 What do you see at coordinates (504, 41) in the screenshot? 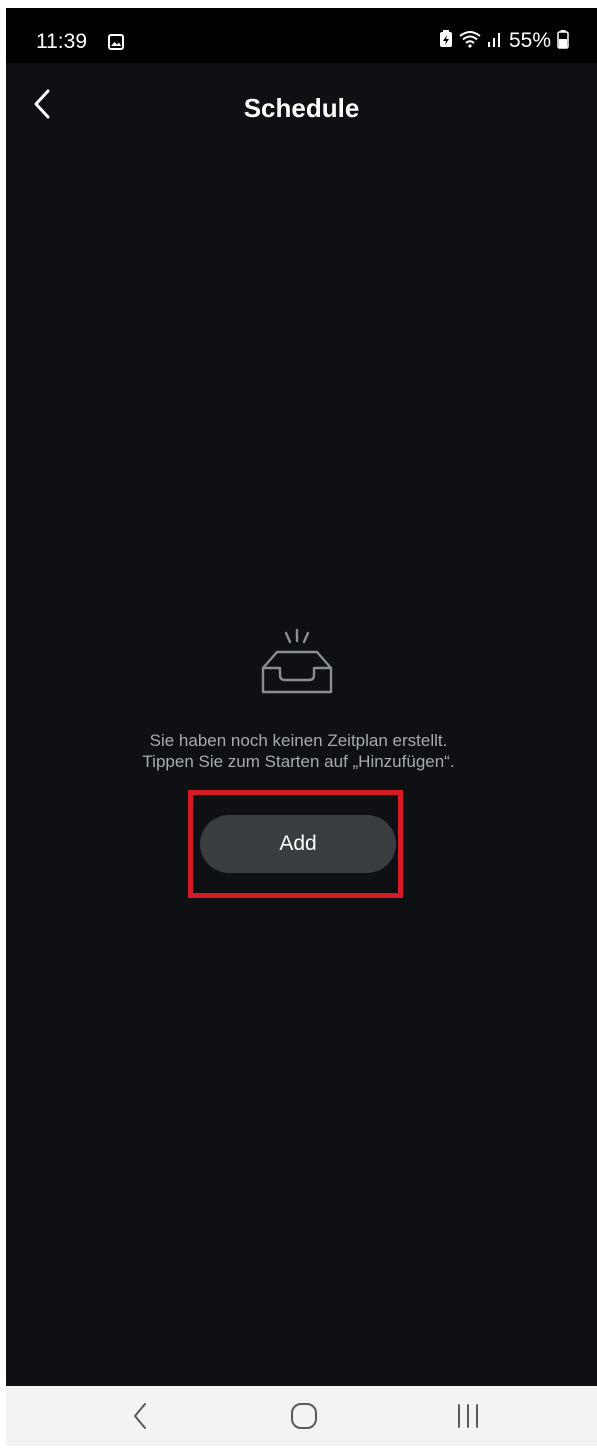
I see `status-icons: 55%` at bounding box center [504, 41].